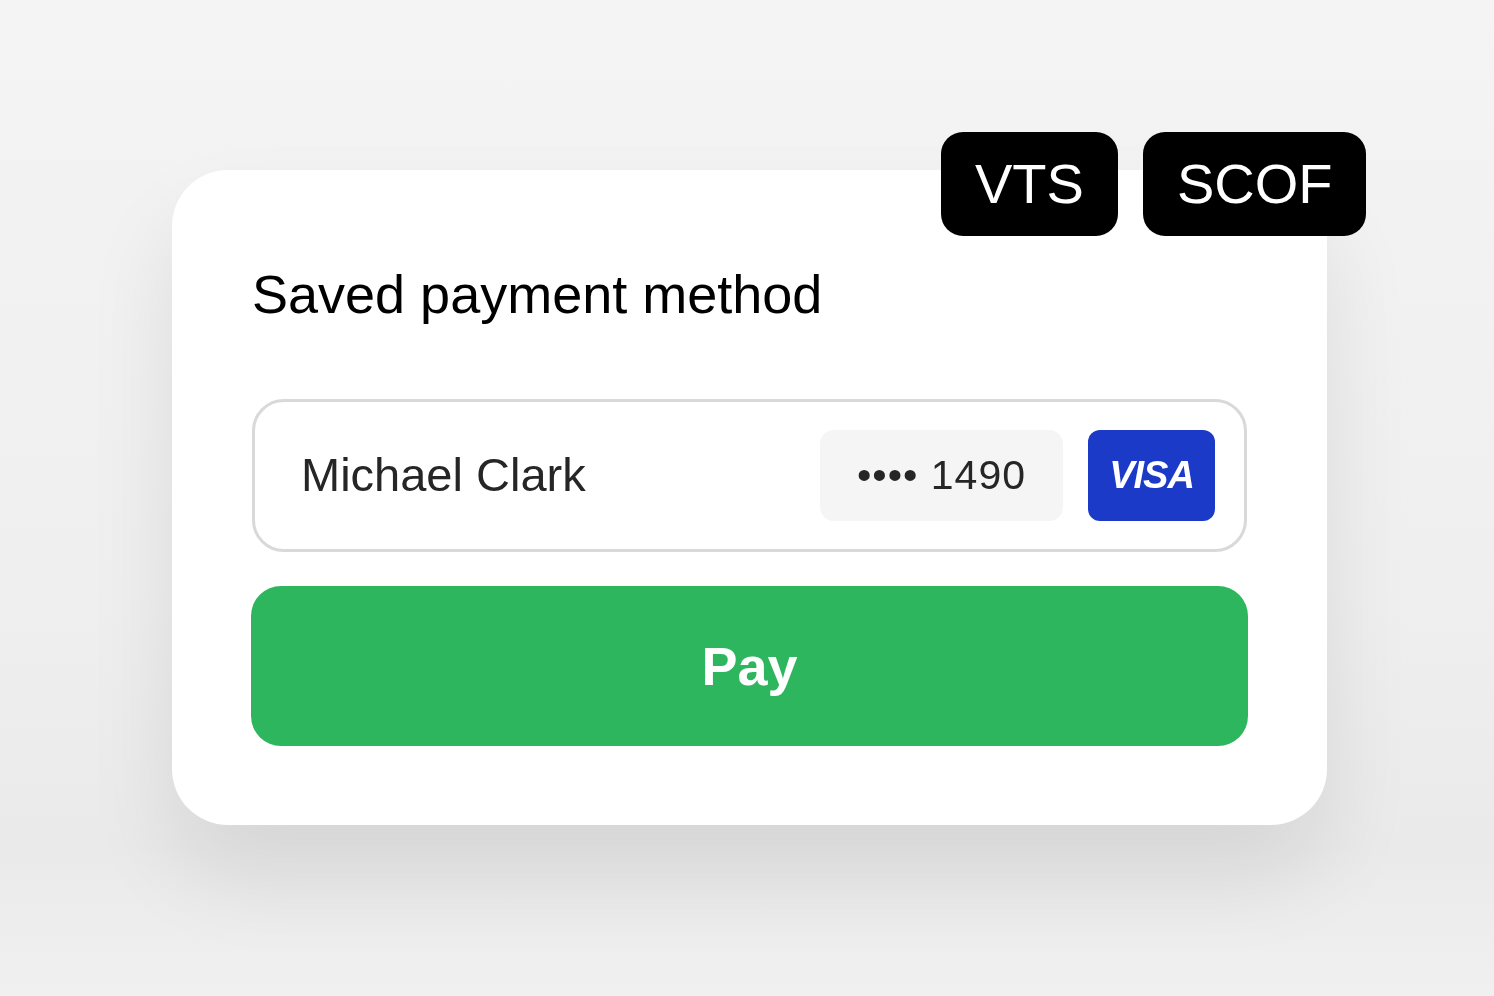  I want to click on saved-card-option: Michael Clark •••• 1490 VISA, so click(749, 475).